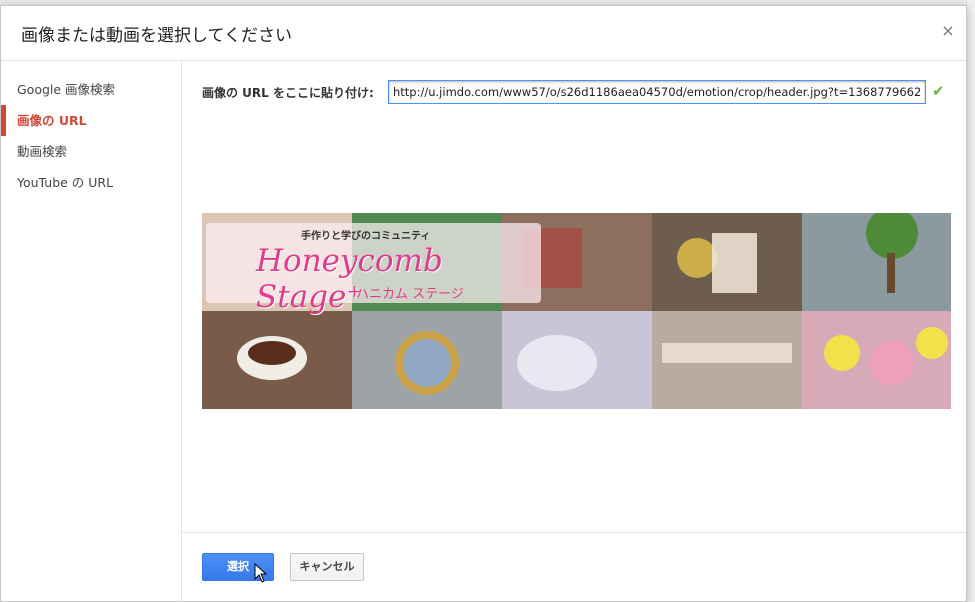 The image size is (975, 602). Describe the element at coordinates (91, 182) in the screenshot. I see `sidebar-item-youtube-url: YouTube の URL` at that location.